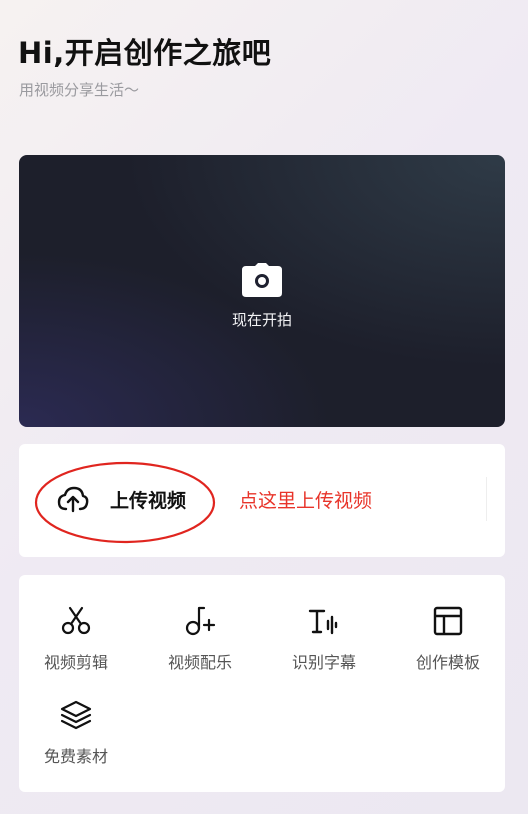  Describe the element at coordinates (73, 499) in the screenshot. I see `cloud-upload-icon` at that location.